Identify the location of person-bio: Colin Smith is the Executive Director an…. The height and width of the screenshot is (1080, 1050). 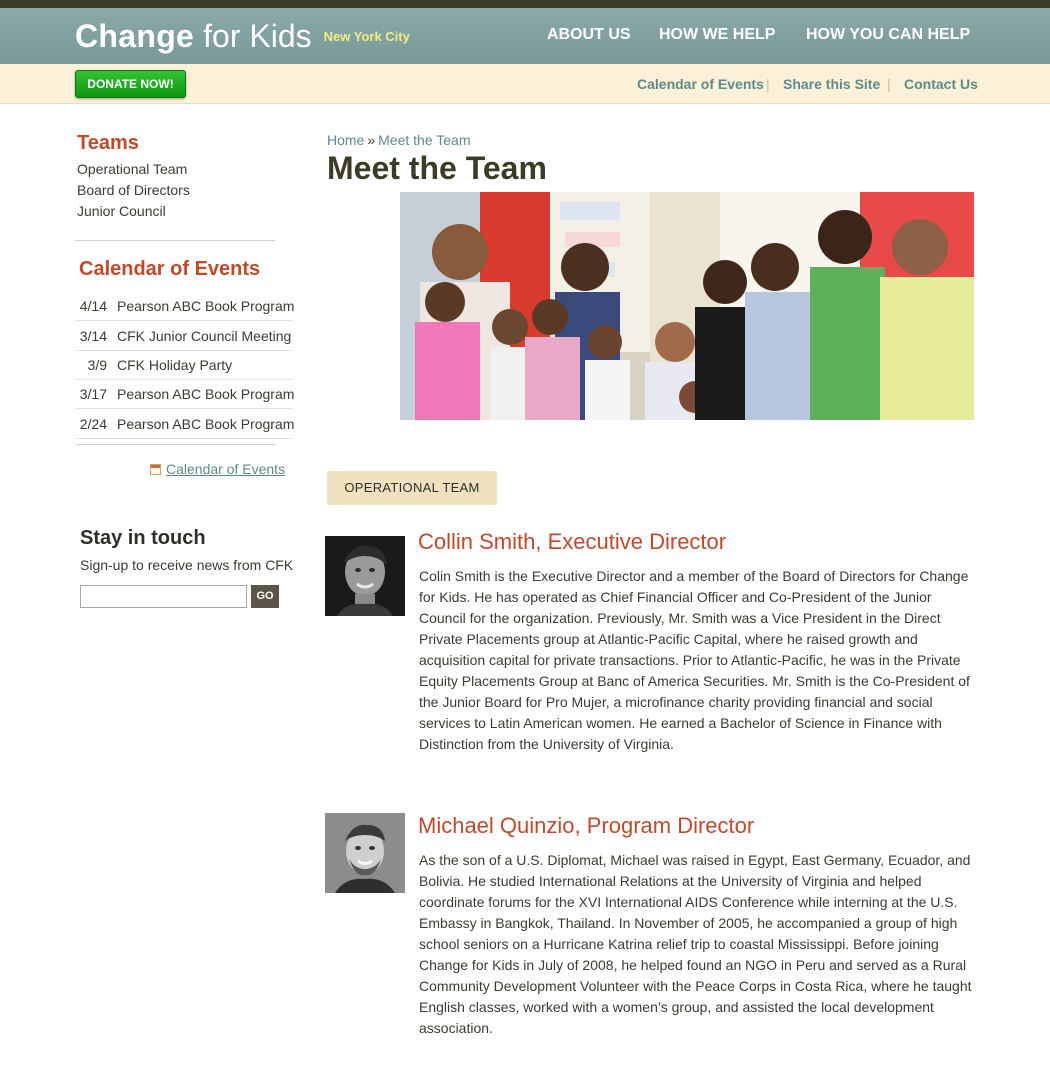
(694, 660).